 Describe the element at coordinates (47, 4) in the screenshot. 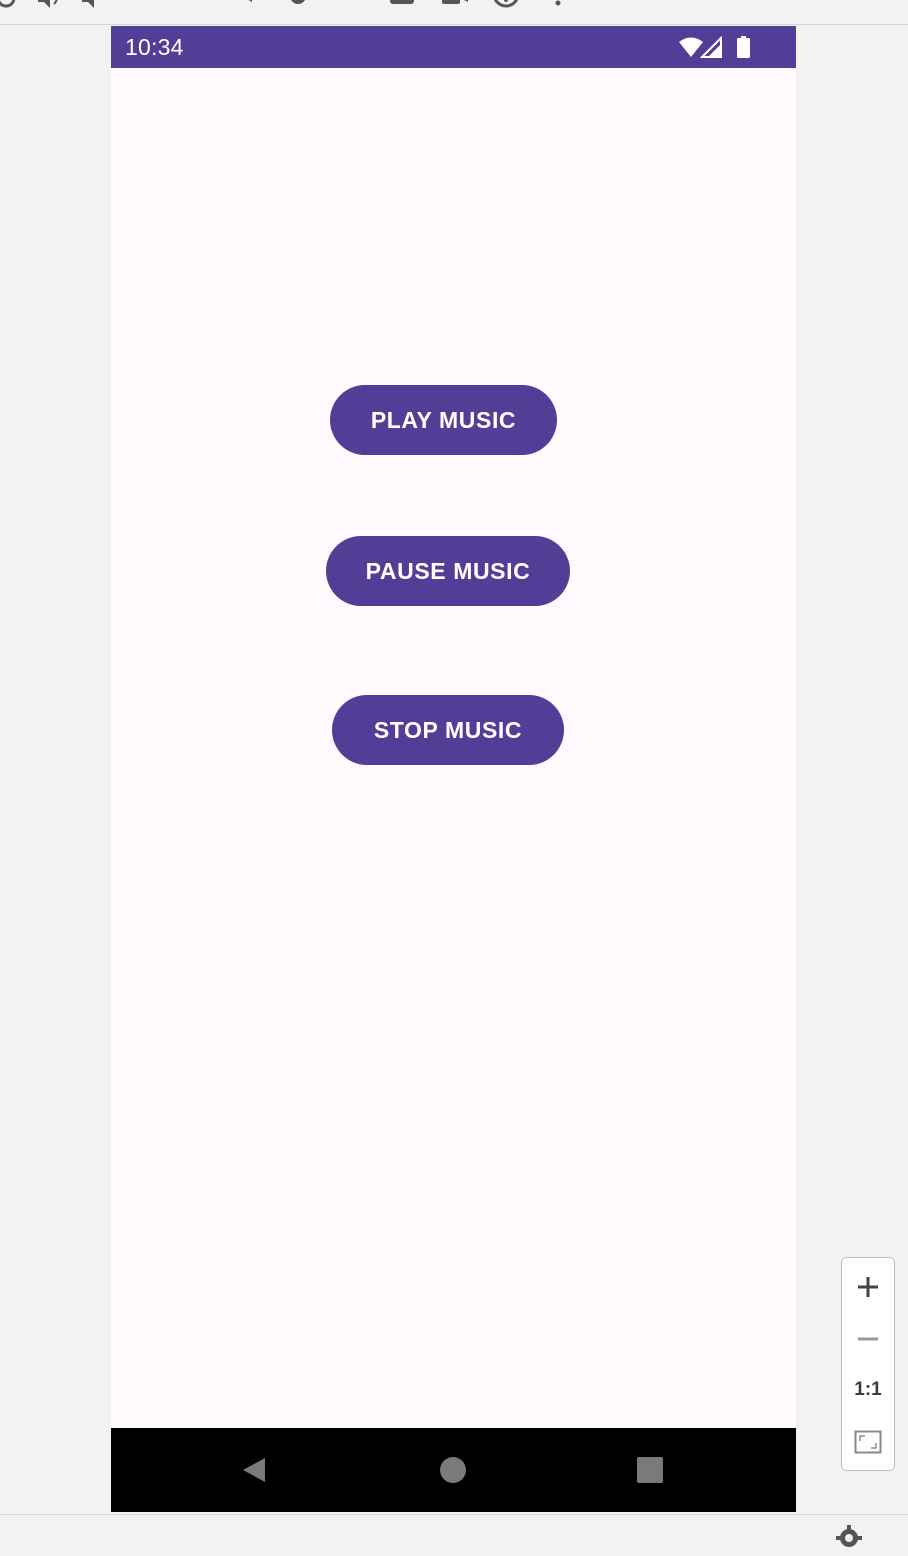

I see `volume-up-icon` at that location.